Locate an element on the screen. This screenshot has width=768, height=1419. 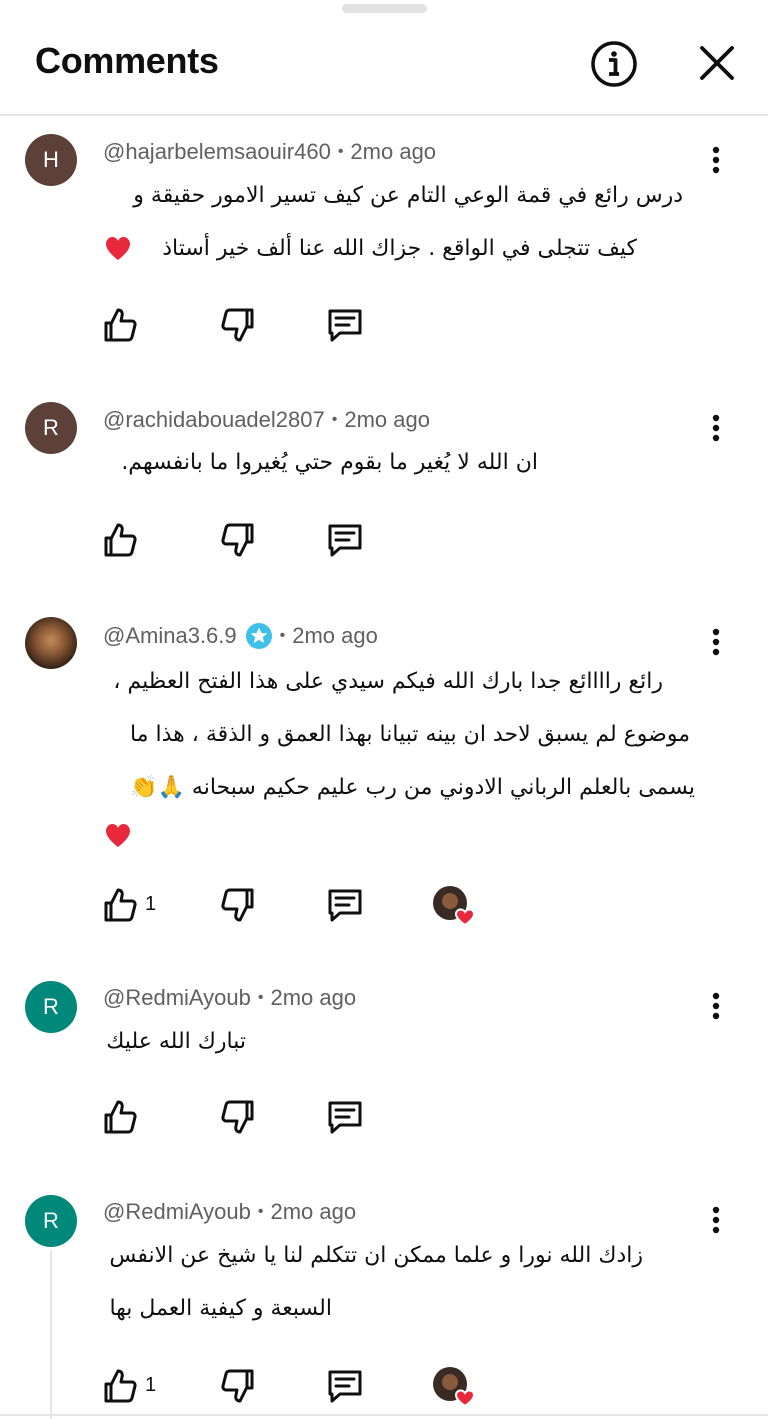
page-title: Comments is located at coordinates (127, 60).